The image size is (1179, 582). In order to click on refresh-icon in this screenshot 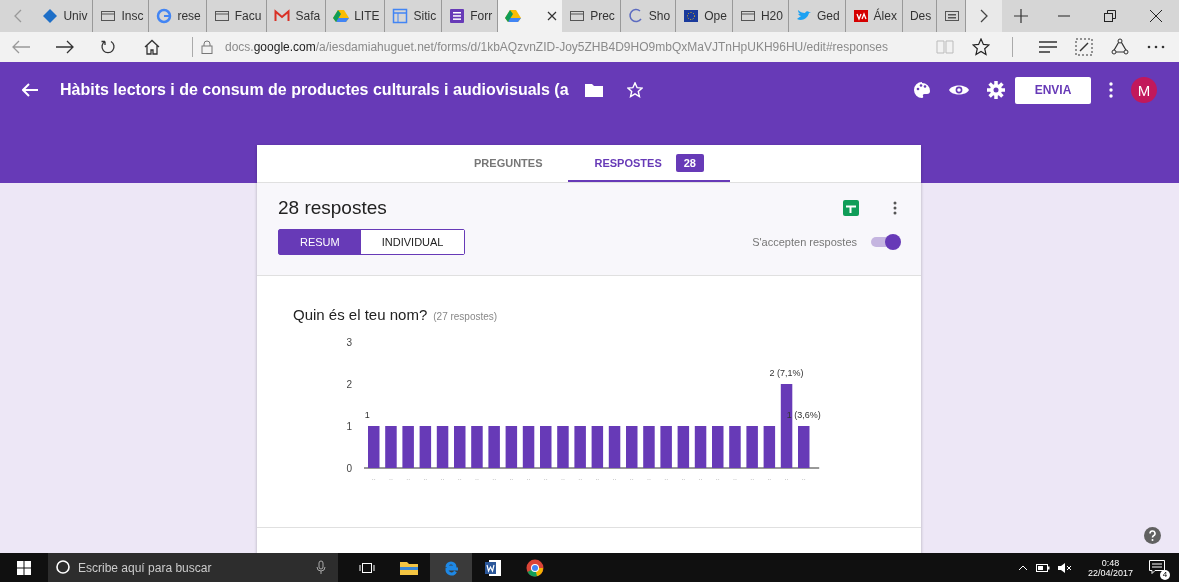, I will do `click(108, 47)`.